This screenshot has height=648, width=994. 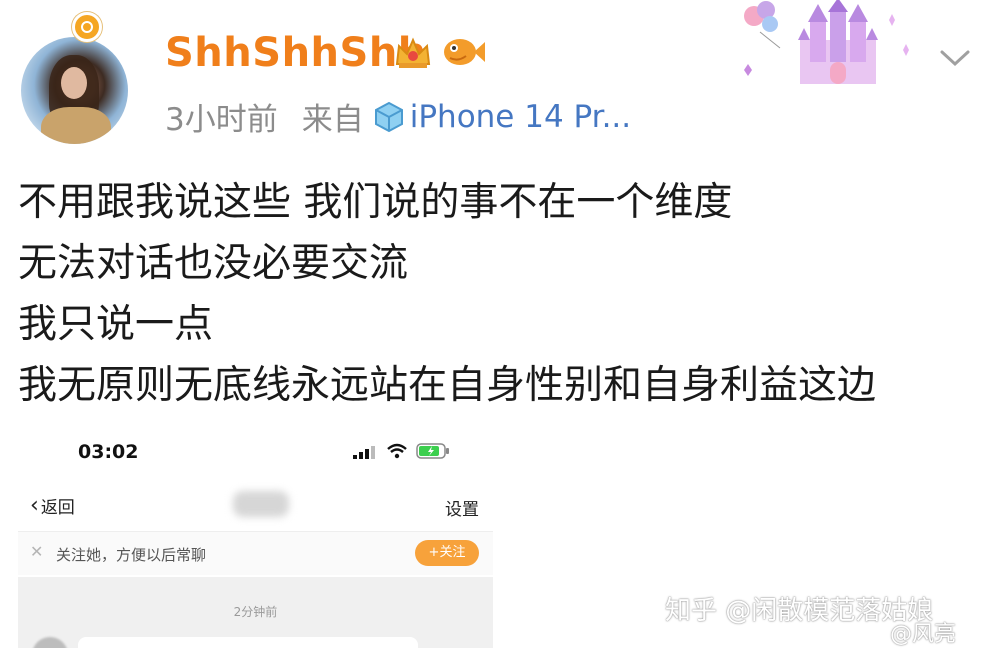 I want to click on follow-tip: 关注她，方便以后常聊, so click(x=131, y=555).